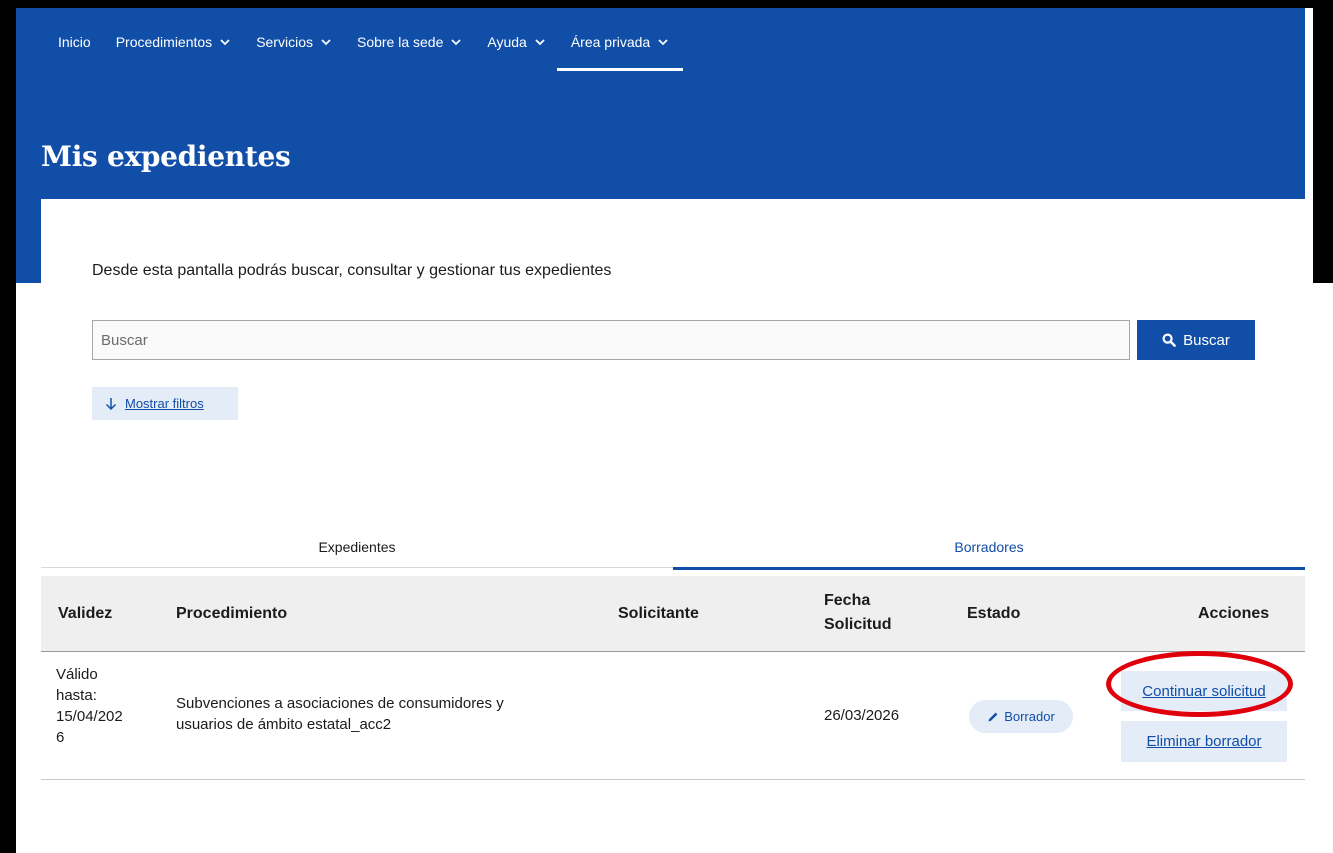  I want to click on column-header-acciones: Acciones, so click(1234, 613).